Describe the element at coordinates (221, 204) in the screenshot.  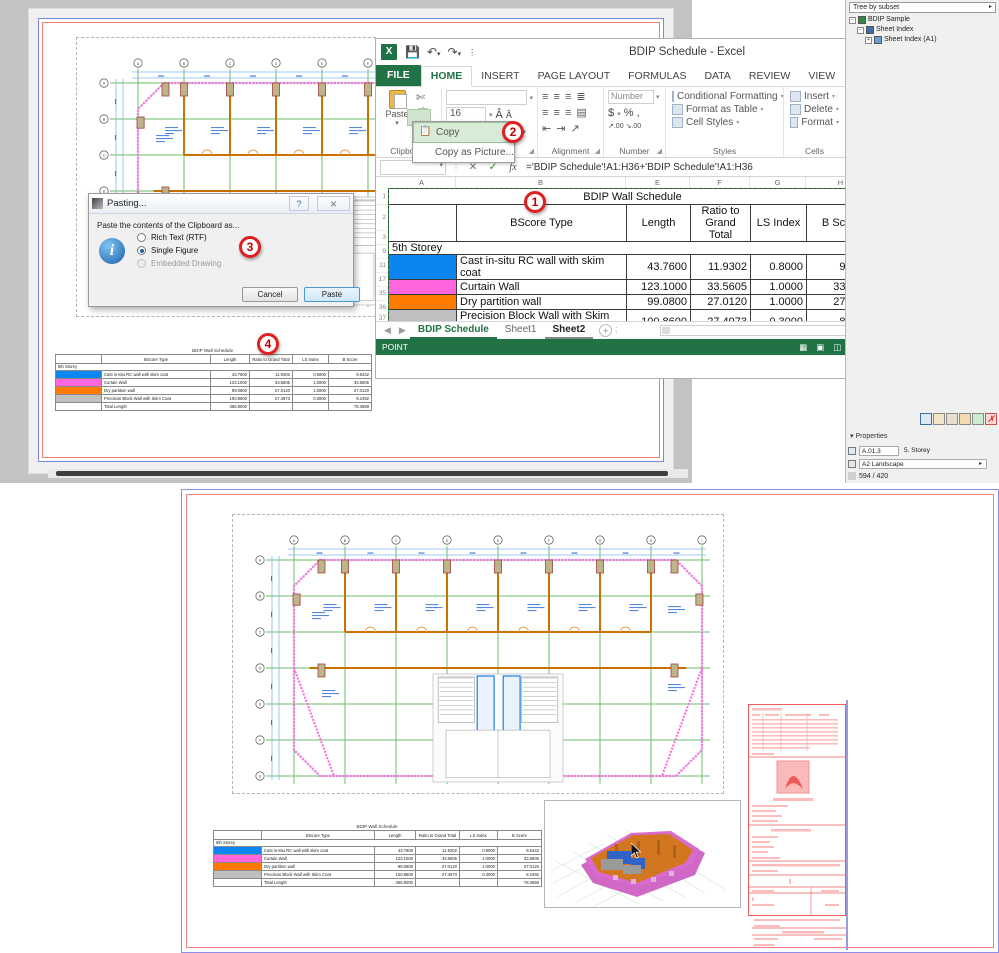
I see `dialog-title-bar: Pasting... ? ✕` at that location.